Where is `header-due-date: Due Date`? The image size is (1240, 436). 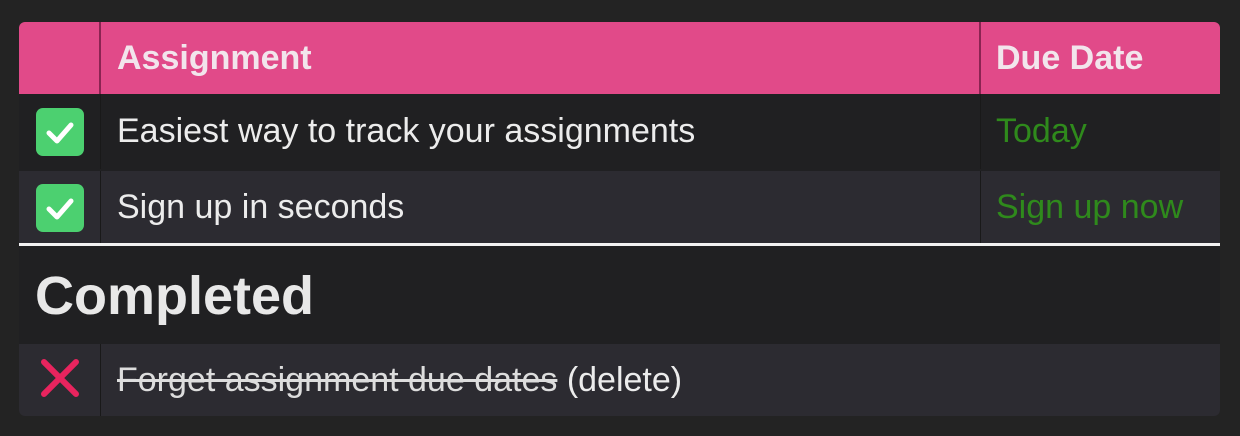 header-due-date: Due Date is located at coordinates (1100, 58).